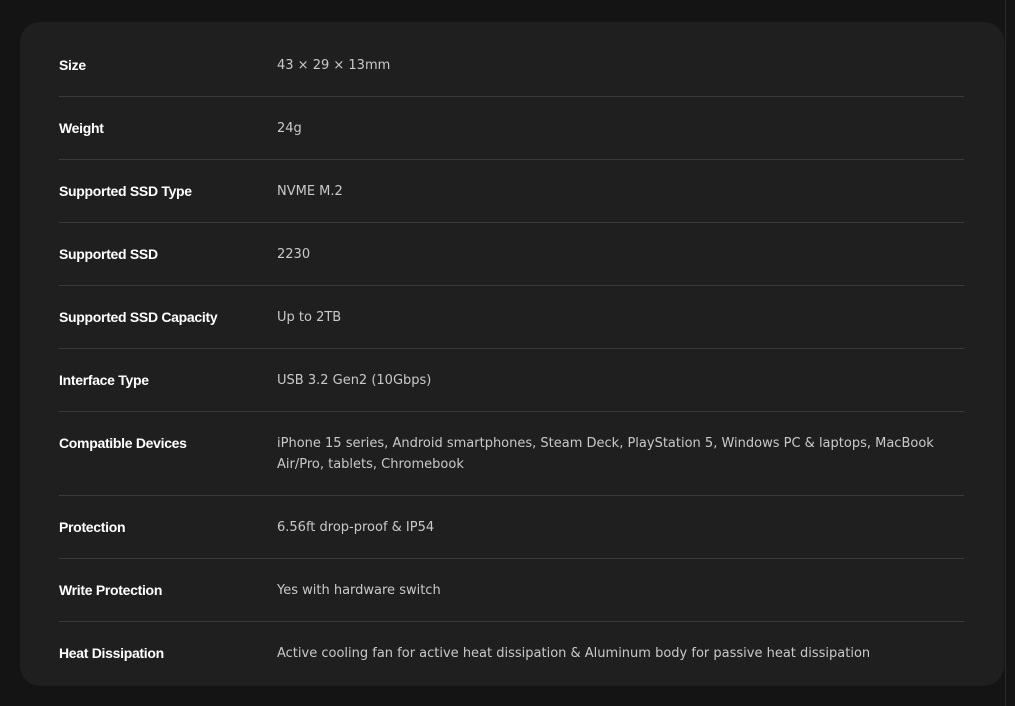 The image size is (1015, 706). Describe the element at coordinates (511, 380) in the screenshot. I see `spec-row-interface-type: Interface Type USB 3.2 Gen2 (10Gbps)` at that location.